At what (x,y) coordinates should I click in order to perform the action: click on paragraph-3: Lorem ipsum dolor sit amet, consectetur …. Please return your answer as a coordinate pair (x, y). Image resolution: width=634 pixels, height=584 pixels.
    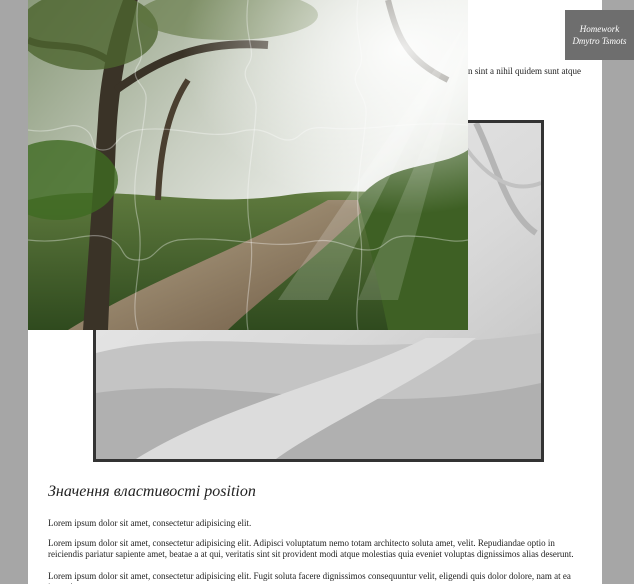
    Looking at the image, I should click on (309, 577).